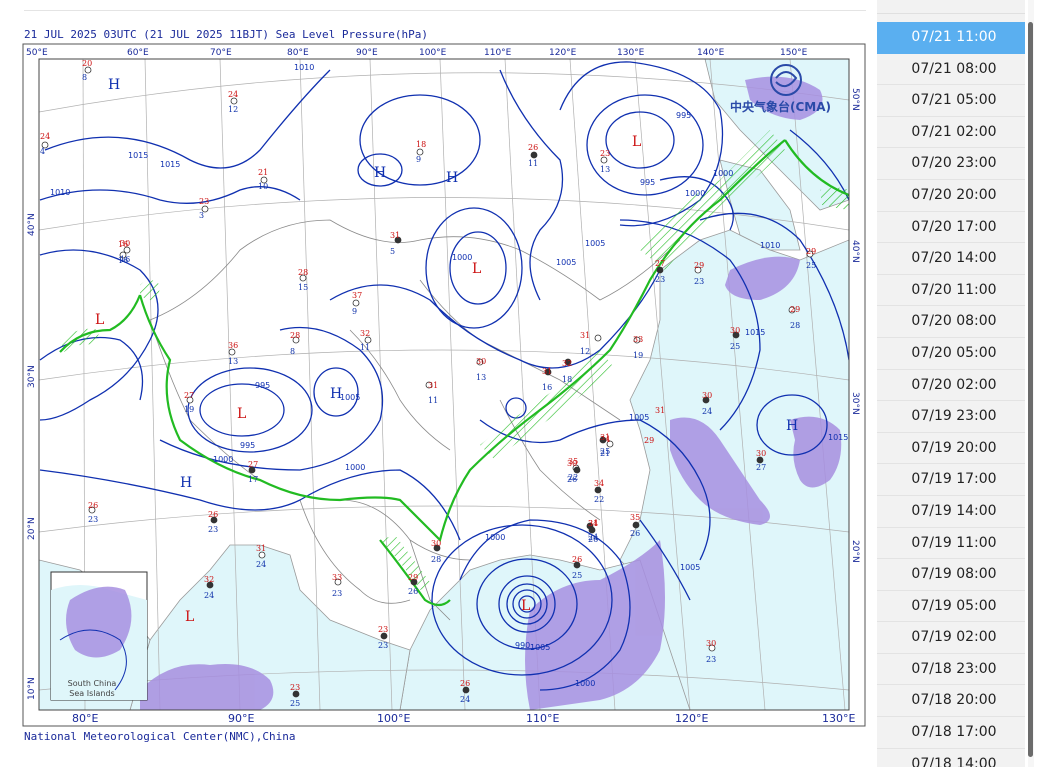  What do you see at coordinates (84, 77) in the screenshot?
I see `svg-text: 8` at bounding box center [84, 77].